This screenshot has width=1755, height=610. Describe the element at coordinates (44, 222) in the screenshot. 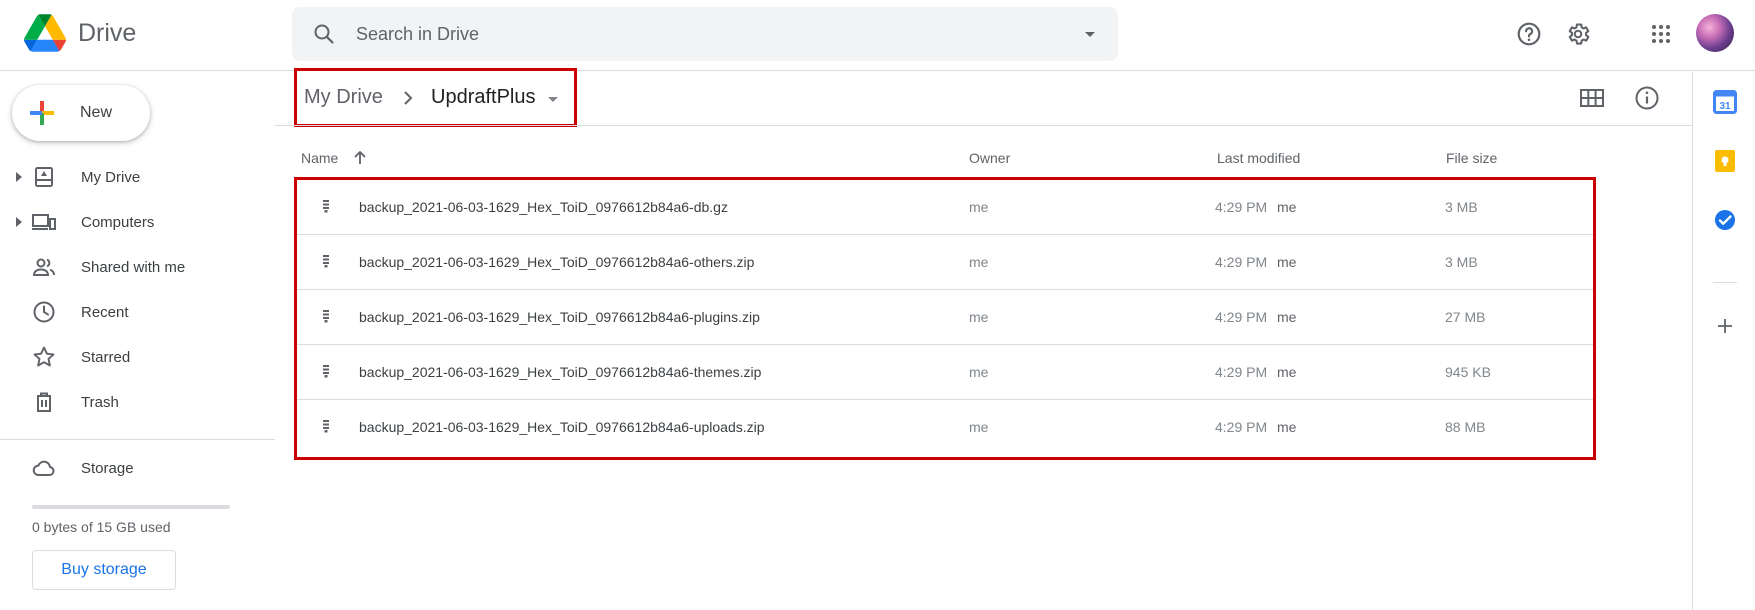

I see `computers-icon` at that location.